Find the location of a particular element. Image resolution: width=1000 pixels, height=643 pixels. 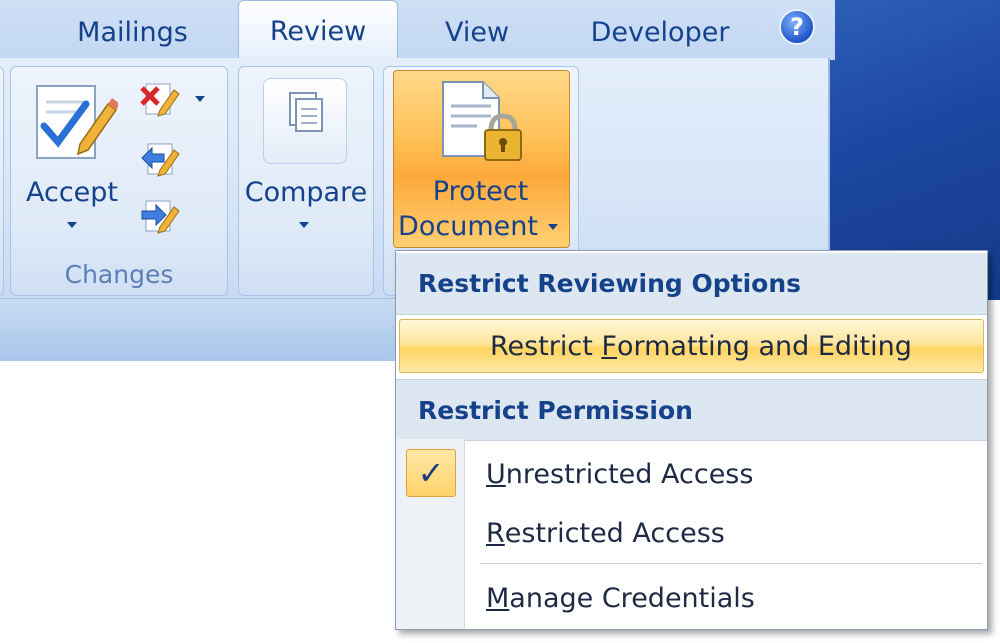

reject-dropdown-arrow-icon is located at coordinates (200, 99).